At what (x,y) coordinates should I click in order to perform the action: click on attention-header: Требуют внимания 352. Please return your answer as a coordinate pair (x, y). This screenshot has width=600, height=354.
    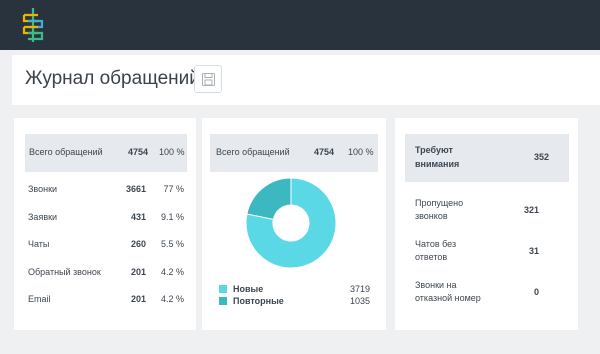
    Looking at the image, I should click on (487, 158).